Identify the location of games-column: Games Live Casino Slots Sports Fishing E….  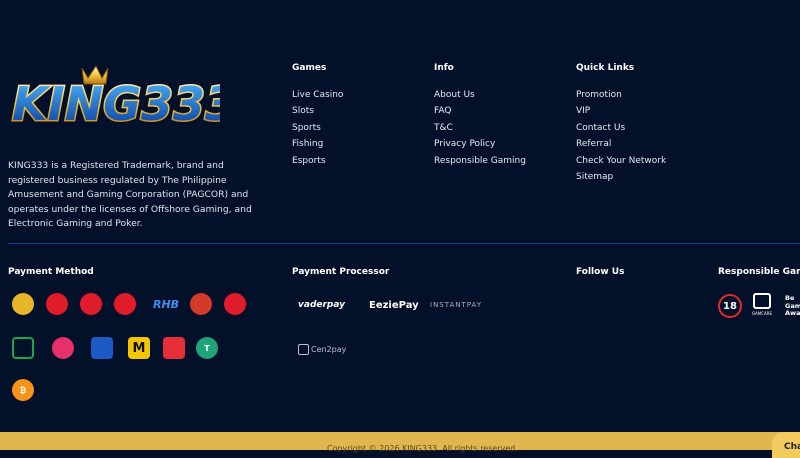
(317, 116).